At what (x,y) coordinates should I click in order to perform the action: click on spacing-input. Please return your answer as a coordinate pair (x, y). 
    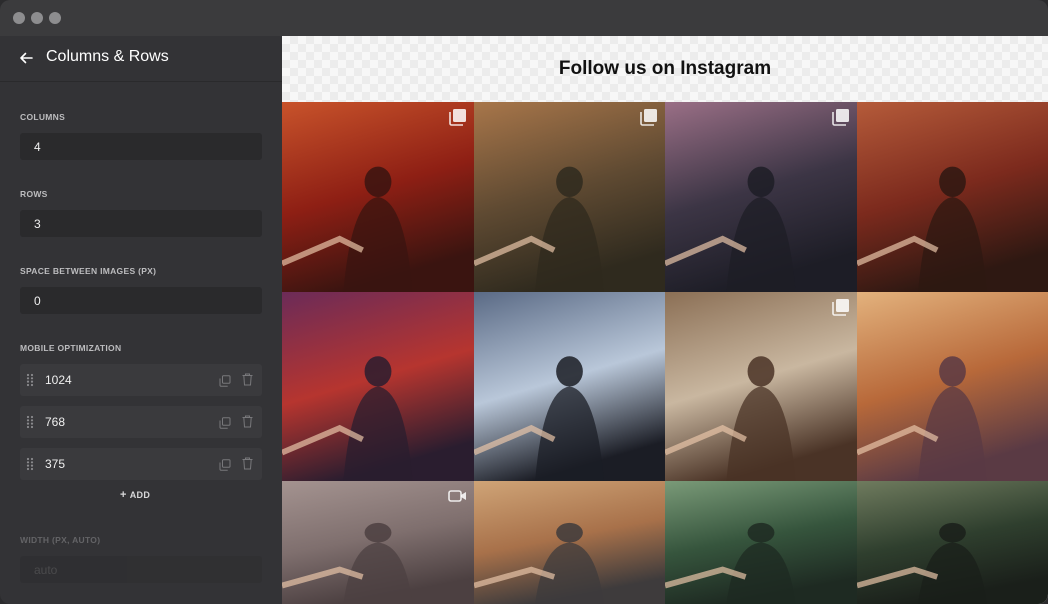
    Looking at the image, I should click on (141, 300).